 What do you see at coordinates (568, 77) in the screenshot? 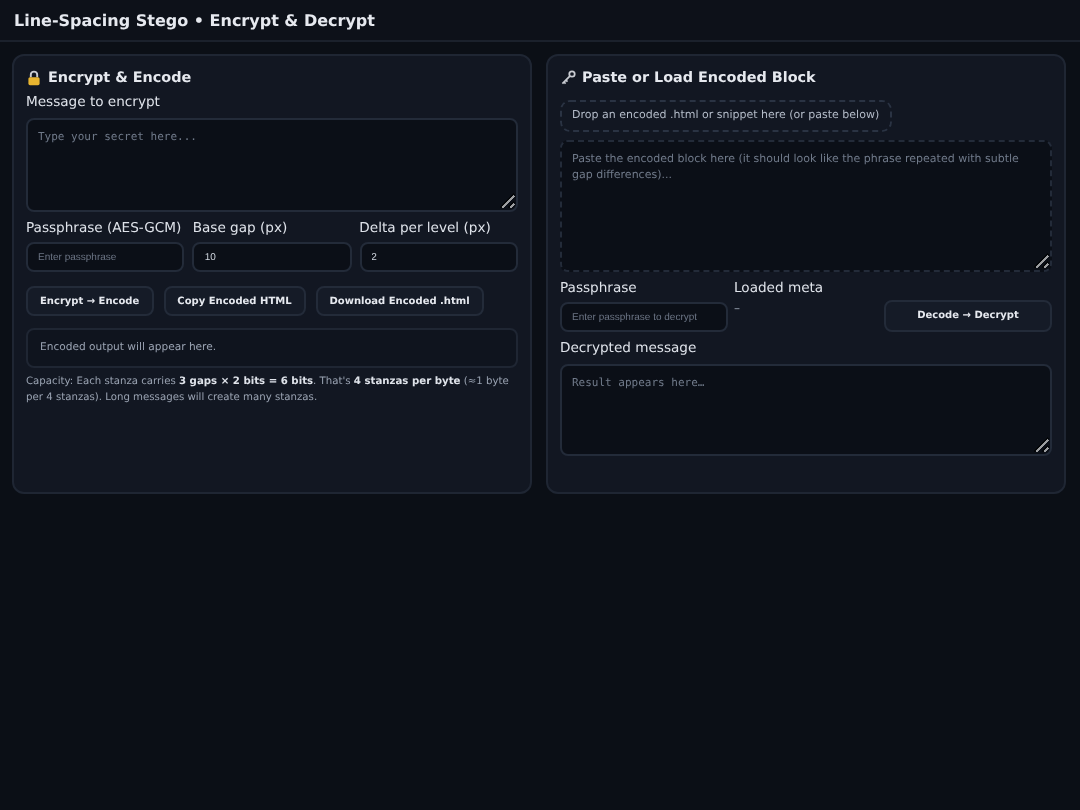
I see `key-icon` at bounding box center [568, 77].